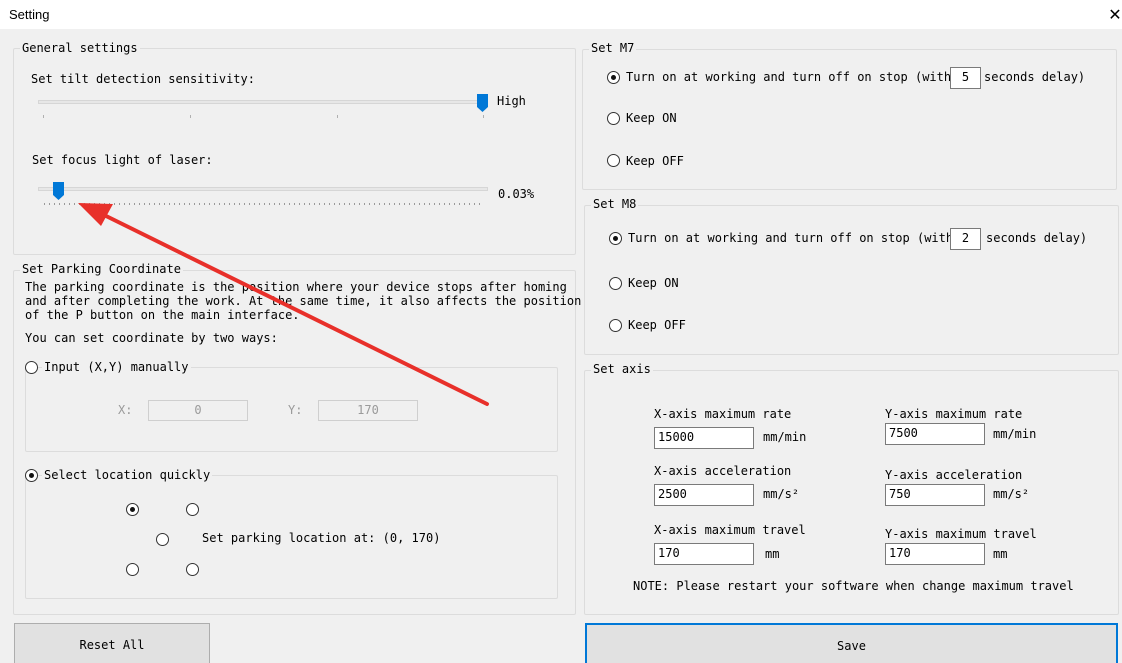 The image size is (1122, 663). Describe the element at coordinates (653, 283) in the screenshot. I see `m8-keep-on-label: Keep ON` at that location.